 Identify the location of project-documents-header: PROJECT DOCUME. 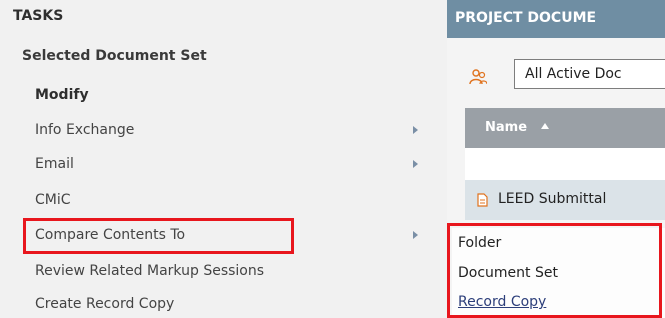
(556, 19).